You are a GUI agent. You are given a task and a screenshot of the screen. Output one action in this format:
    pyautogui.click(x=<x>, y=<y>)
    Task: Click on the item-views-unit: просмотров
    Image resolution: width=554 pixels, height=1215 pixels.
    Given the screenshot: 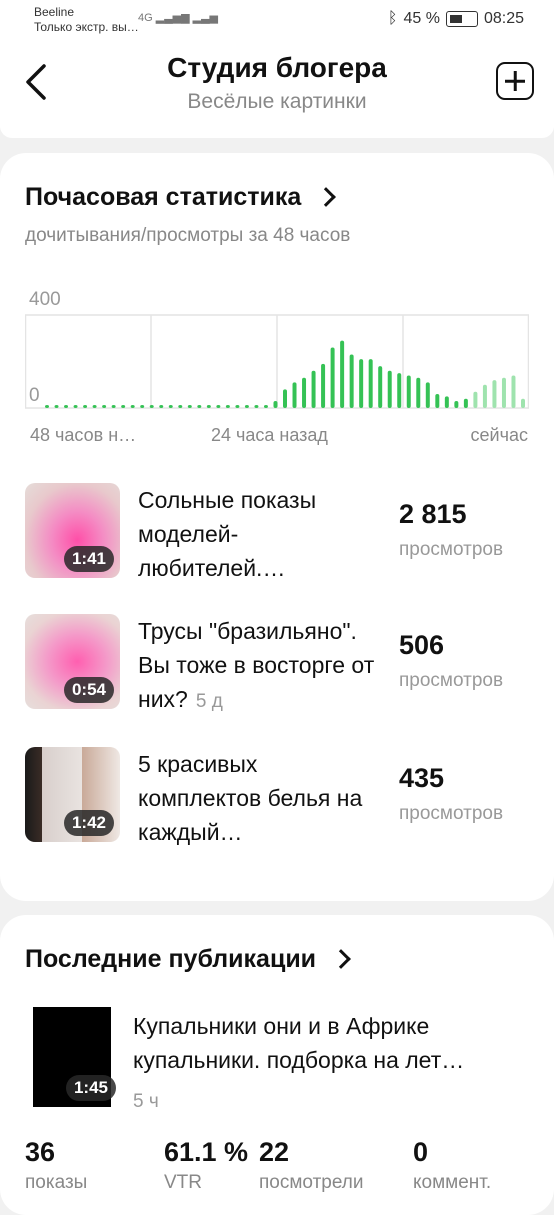 What is the action you would take?
    pyautogui.click(x=451, y=549)
    